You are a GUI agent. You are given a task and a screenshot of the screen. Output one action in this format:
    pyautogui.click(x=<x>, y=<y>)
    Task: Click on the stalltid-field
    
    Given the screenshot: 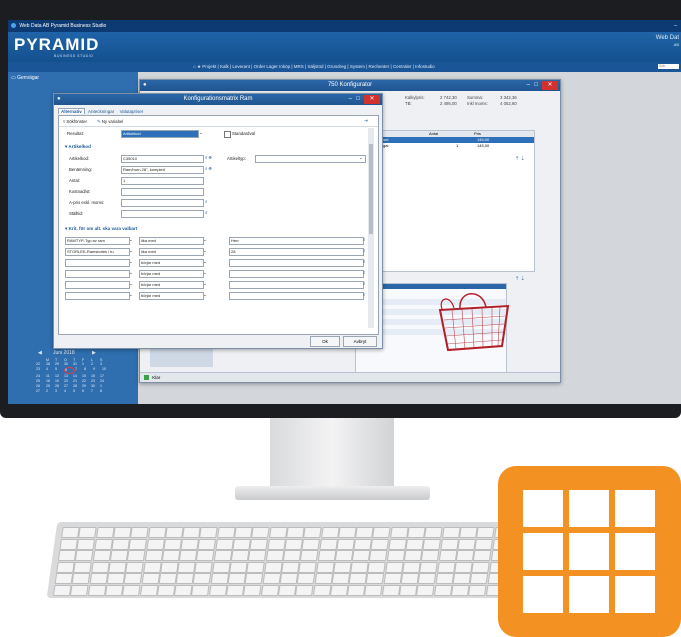 What is the action you would take?
    pyautogui.click(x=162, y=214)
    